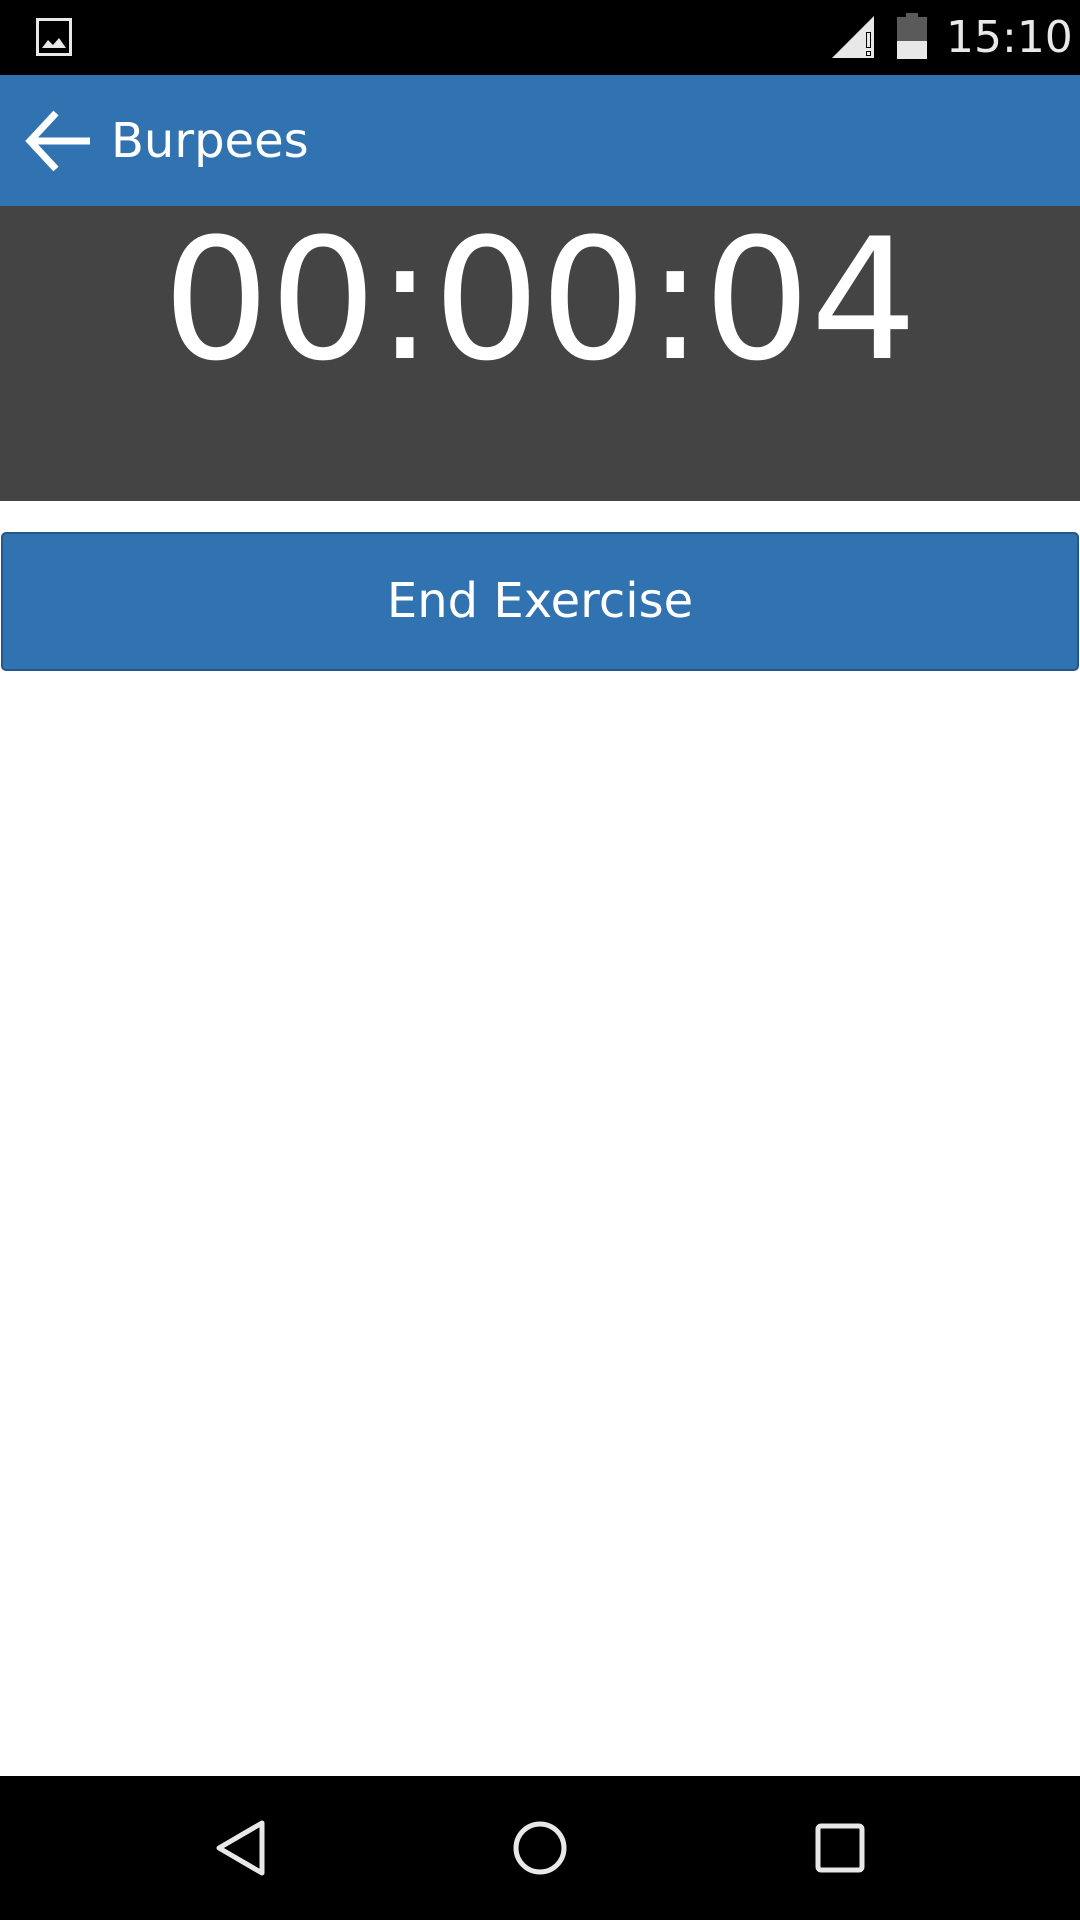  I want to click on nav-home-icon, so click(540, 1848).